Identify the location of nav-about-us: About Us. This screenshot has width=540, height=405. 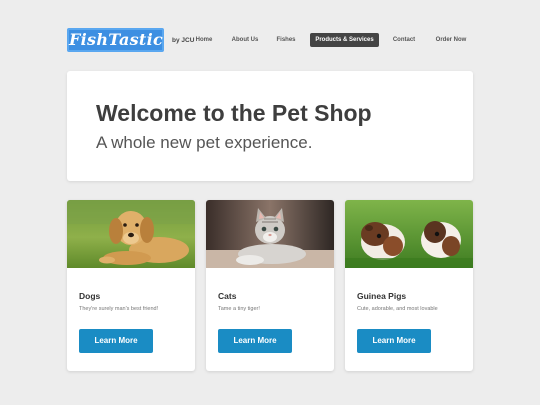
(245, 40).